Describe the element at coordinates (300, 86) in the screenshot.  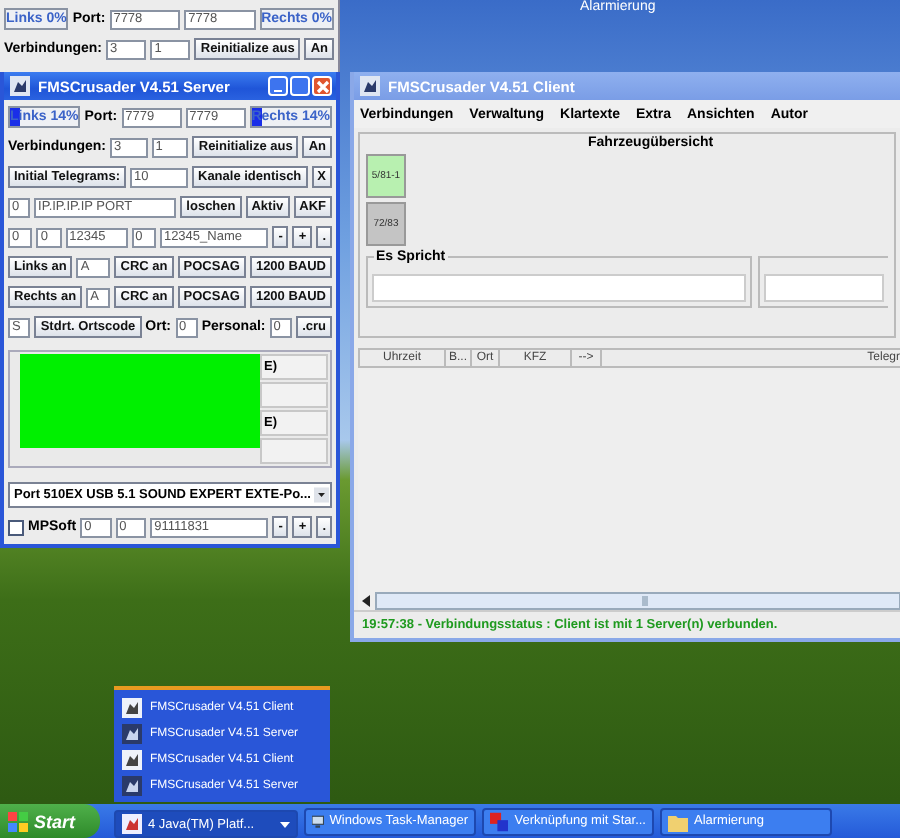
I see `maximize-button` at that location.